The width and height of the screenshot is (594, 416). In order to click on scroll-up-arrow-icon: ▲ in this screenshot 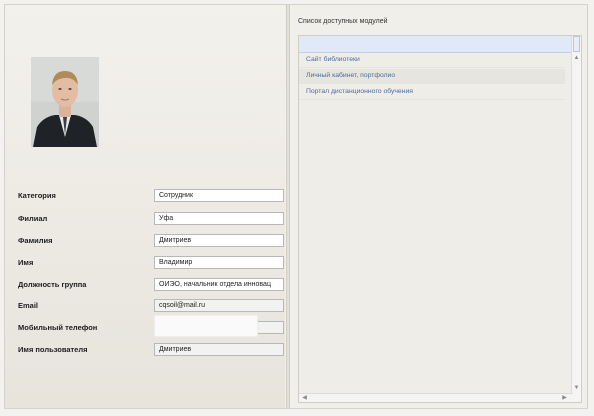, I will do `click(576, 58)`.